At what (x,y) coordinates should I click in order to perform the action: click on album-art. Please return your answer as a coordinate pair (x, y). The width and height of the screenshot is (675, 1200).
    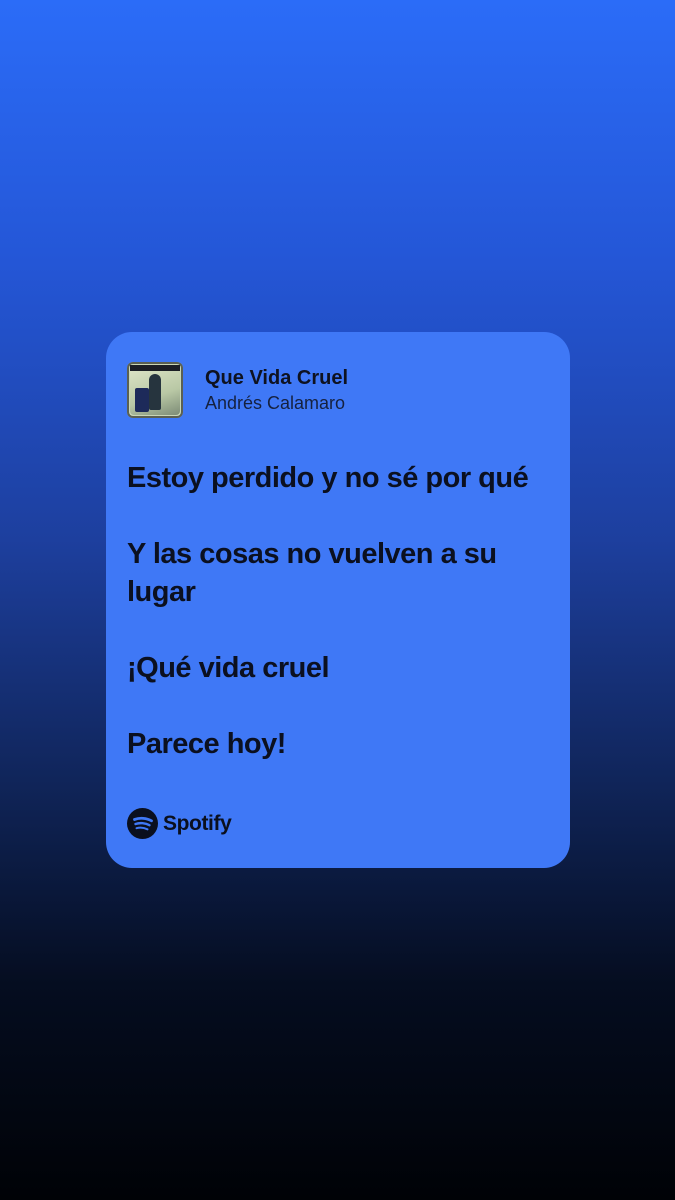
    Looking at the image, I should click on (155, 390).